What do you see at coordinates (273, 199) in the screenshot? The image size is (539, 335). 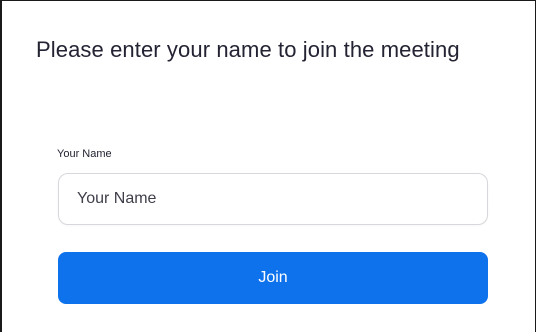 I see `name-input` at bounding box center [273, 199].